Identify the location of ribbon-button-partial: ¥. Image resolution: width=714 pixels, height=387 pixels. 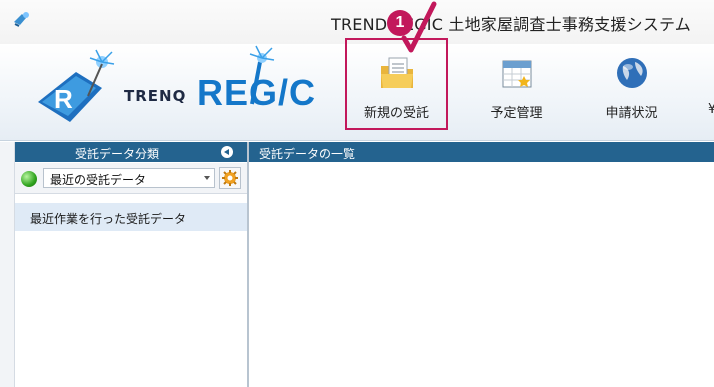
(707, 92).